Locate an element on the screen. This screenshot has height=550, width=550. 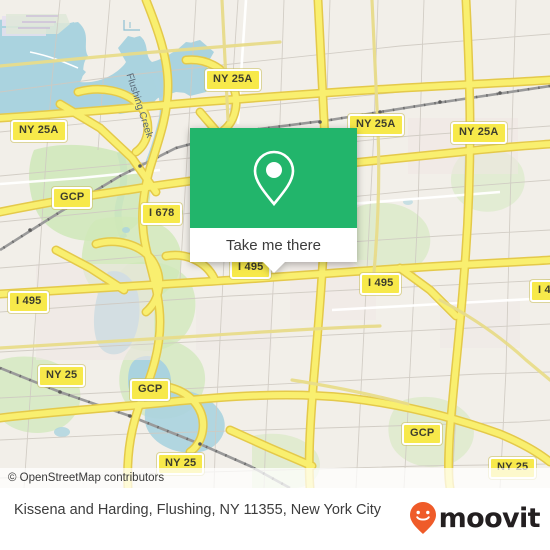
road-shield-i678: I 678 is located at coordinates (162, 214).